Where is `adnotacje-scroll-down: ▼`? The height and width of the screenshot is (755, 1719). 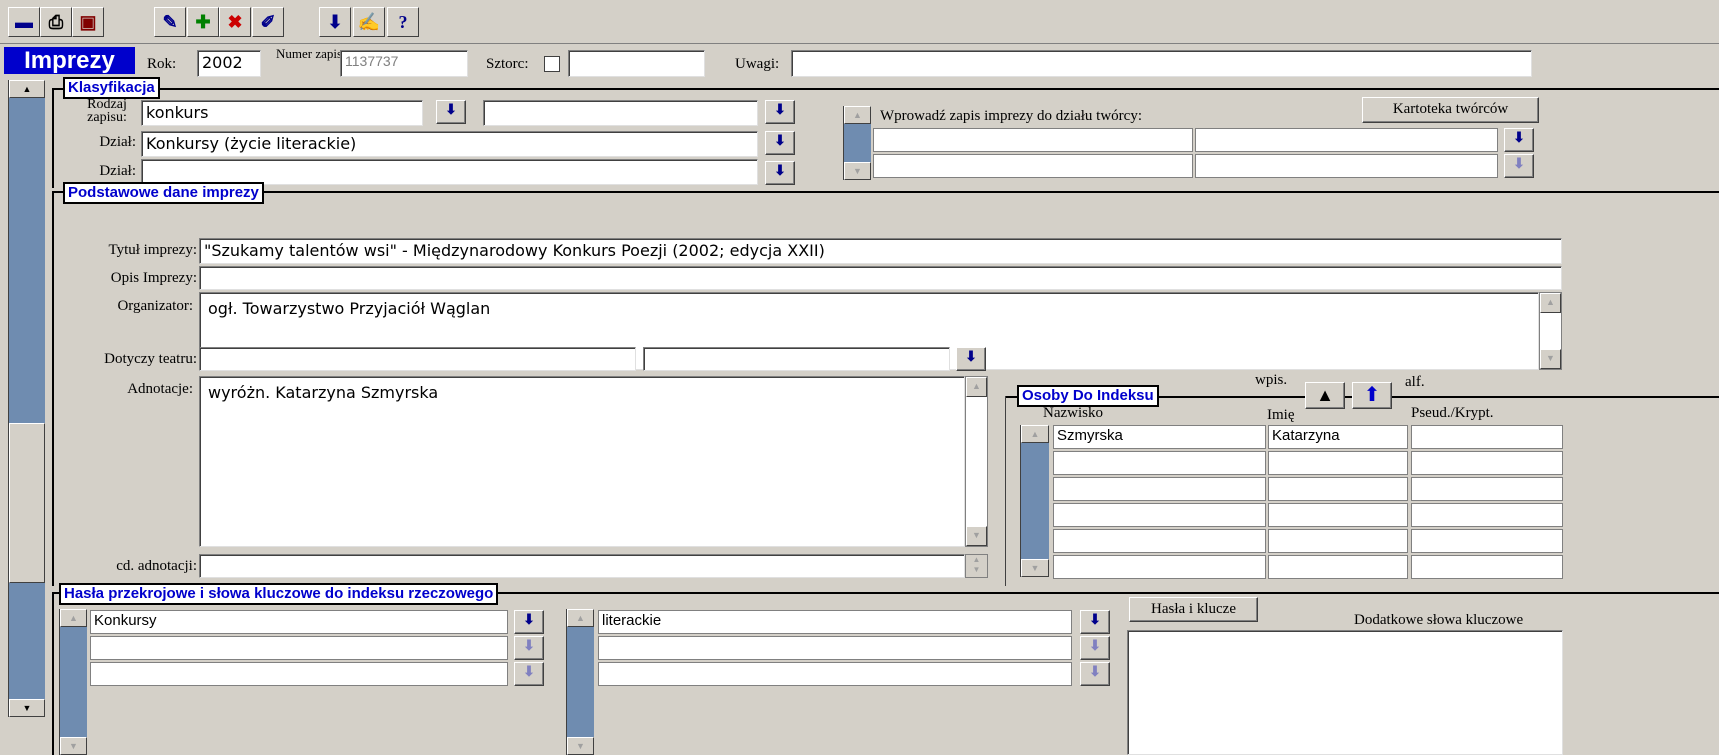
adnotacje-scroll-down: ▼ is located at coordinates (976, 536).